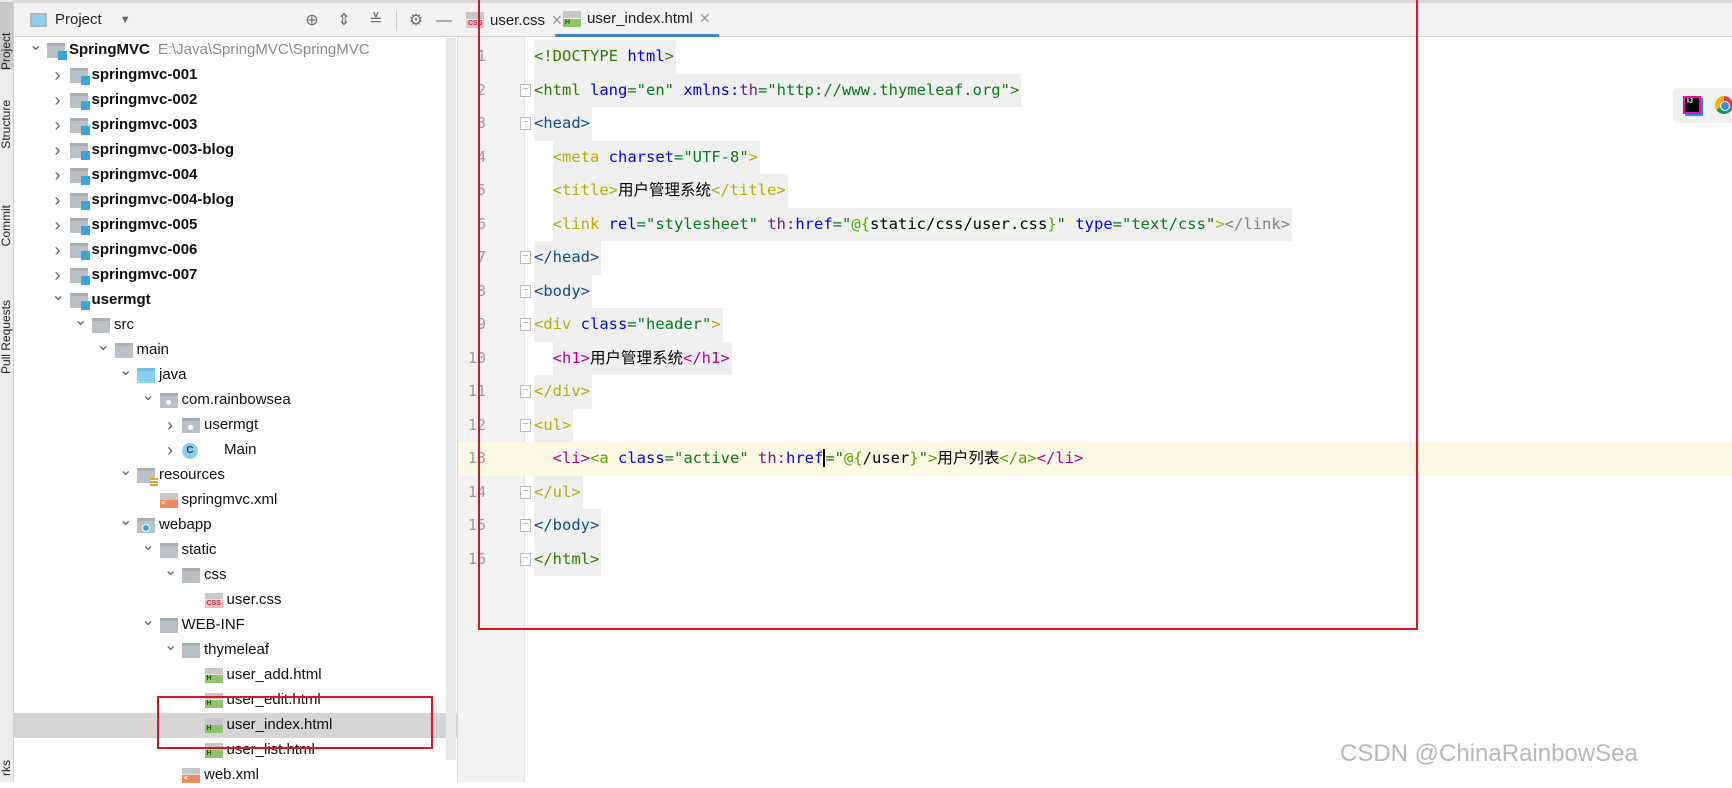 The width and height of the screenshot is (1732, 788). What do you see at coordinates (476, 558) in the screenshot?
I see `line-number: 16` at bounding box center [476, 558].